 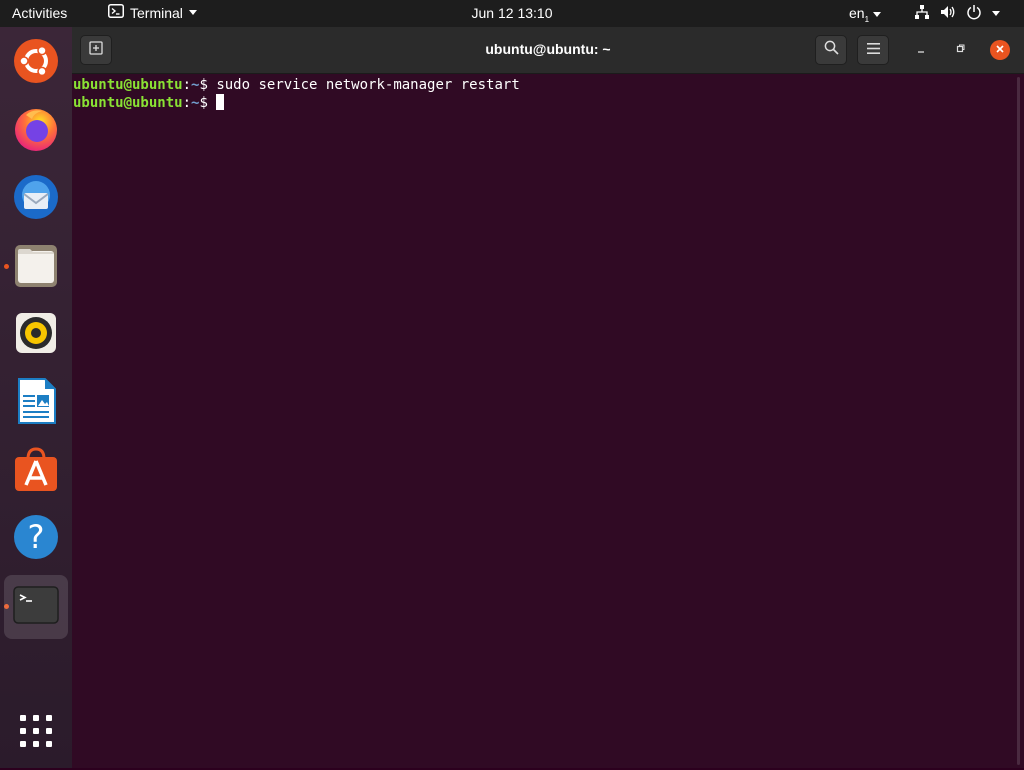 What do you see at coordinates (212, 103) in the screenshot?
I see `command-input` at bounding box center [212, 103].